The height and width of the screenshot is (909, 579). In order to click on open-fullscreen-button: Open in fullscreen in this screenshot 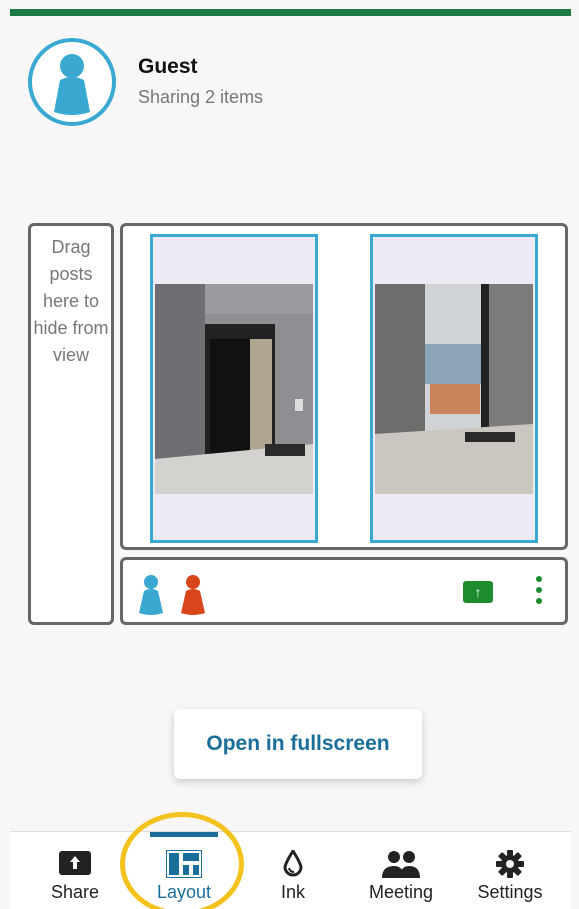, I will do `click(298, 744)`.